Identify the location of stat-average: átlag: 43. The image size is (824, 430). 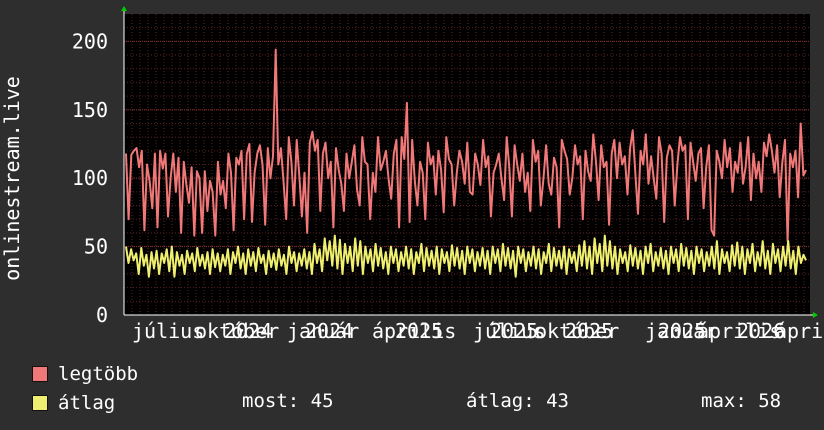
(517, 401).